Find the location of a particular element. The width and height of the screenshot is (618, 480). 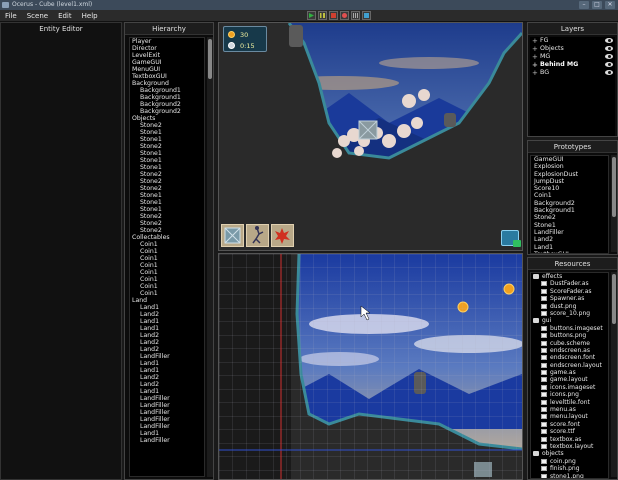

prototypes-scroll-thumb is located at coordinates (614, 187).